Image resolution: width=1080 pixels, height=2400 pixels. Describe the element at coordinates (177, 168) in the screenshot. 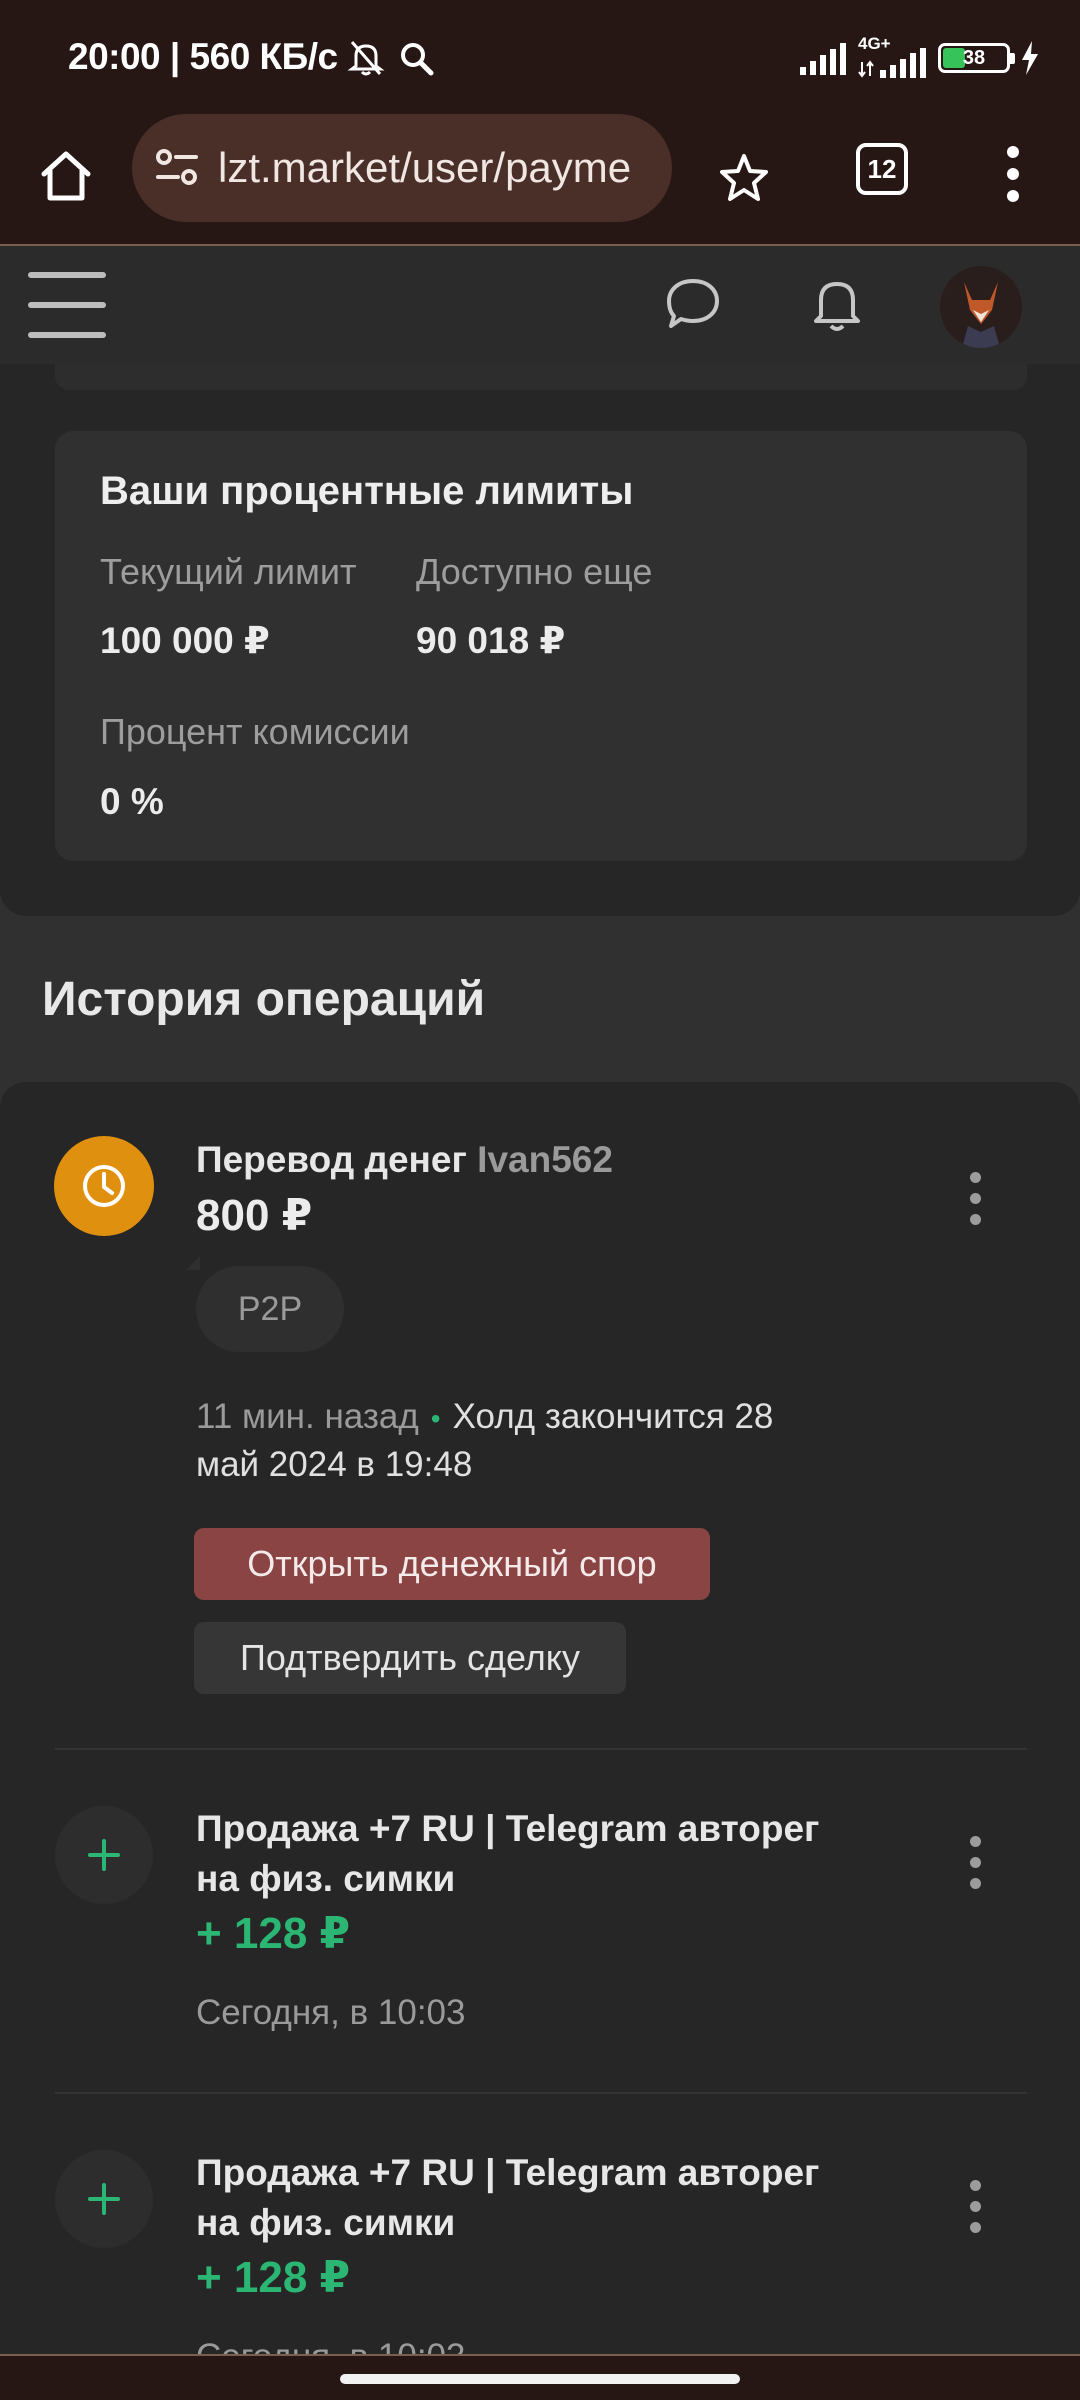

I see `site-settings-icon` at that location.